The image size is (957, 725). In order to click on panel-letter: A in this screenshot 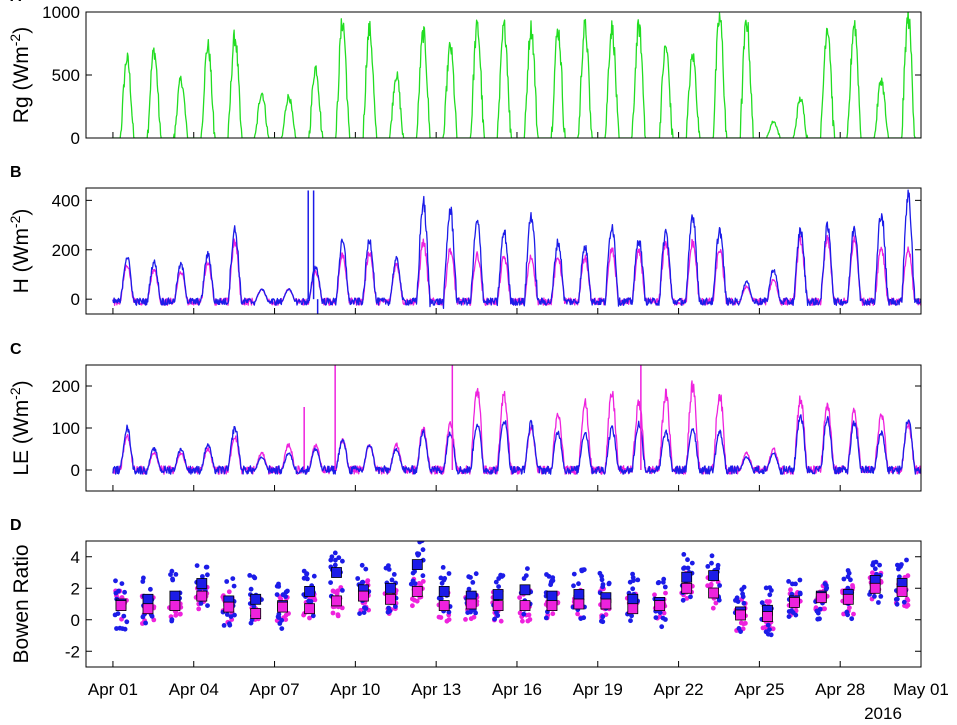, I will do `click(16, 2)`.